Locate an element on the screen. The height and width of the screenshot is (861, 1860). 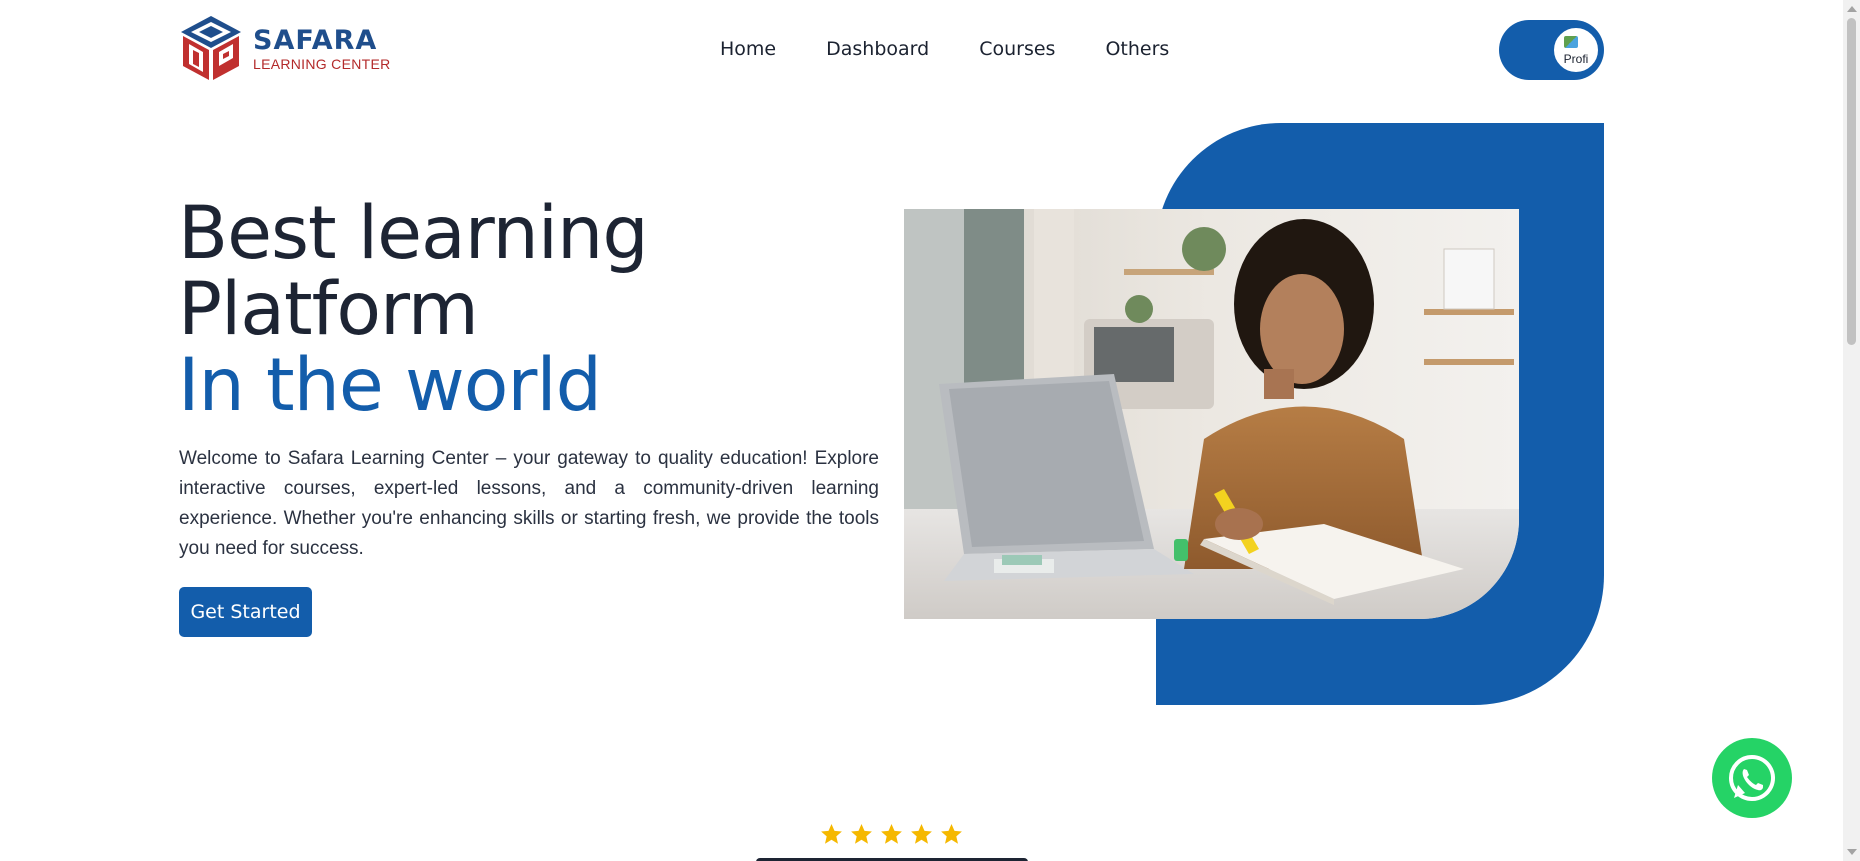
profile-menu-button: Profi is located at coordinates (1551, 50).